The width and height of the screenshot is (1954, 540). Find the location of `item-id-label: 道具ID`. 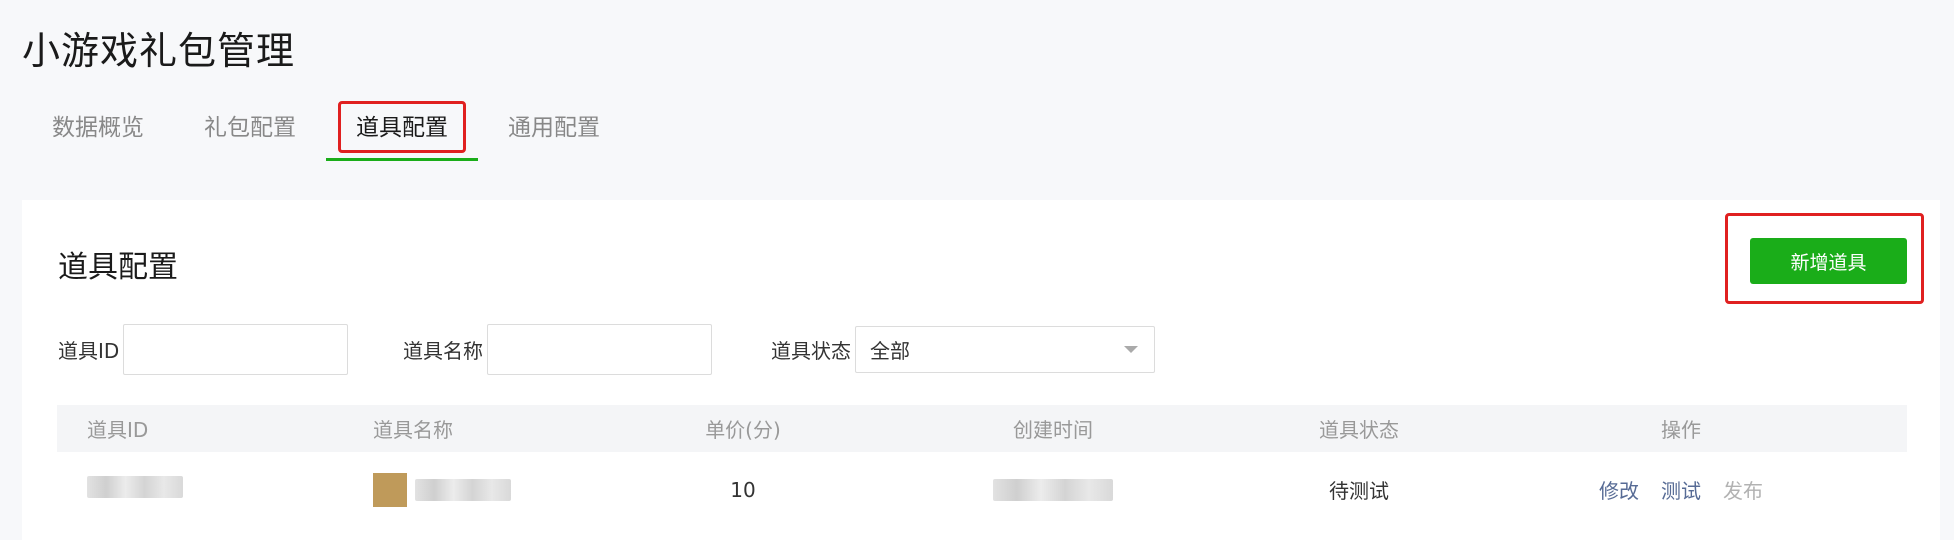

item-id-label: 道具ID is located at coordinates (89, 351).